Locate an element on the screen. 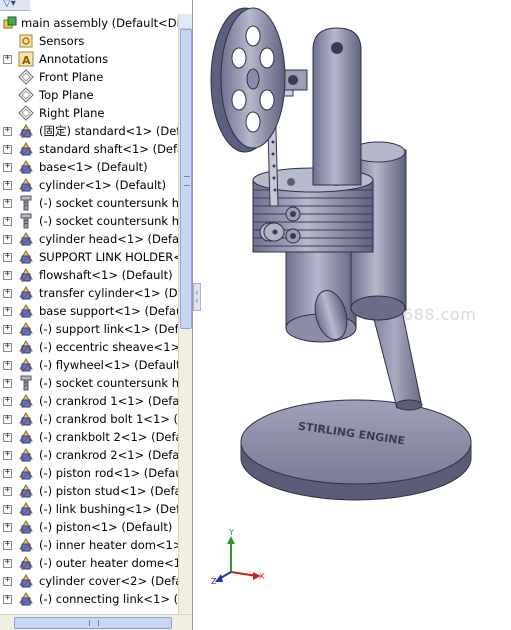 Image resolution: width=511 pixels, height=630 pixels. tree-item: transfer cylinder<1> (Defau is located at coordinates (96, 293).